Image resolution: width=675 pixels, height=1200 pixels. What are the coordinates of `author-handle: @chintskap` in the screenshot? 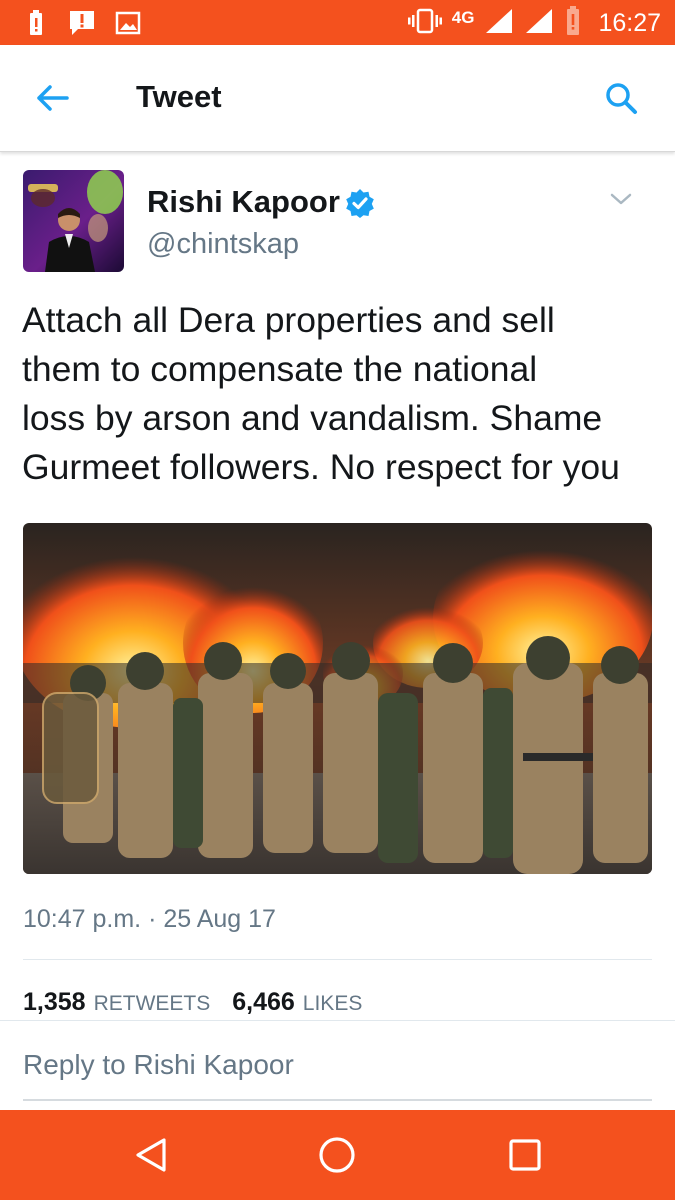 It's located at (223, 244).